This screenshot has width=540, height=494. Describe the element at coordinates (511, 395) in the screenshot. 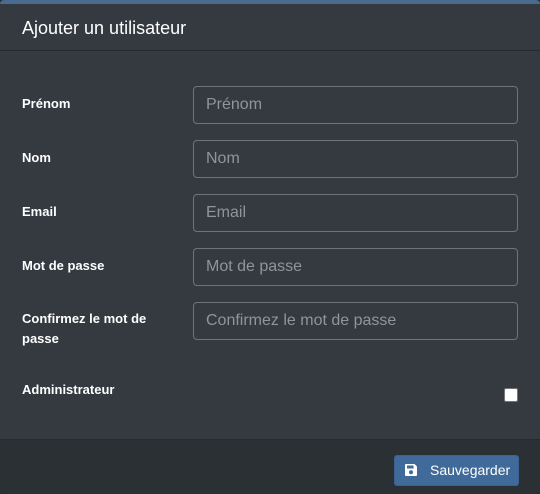

I see `admin-checkbox` at that location.